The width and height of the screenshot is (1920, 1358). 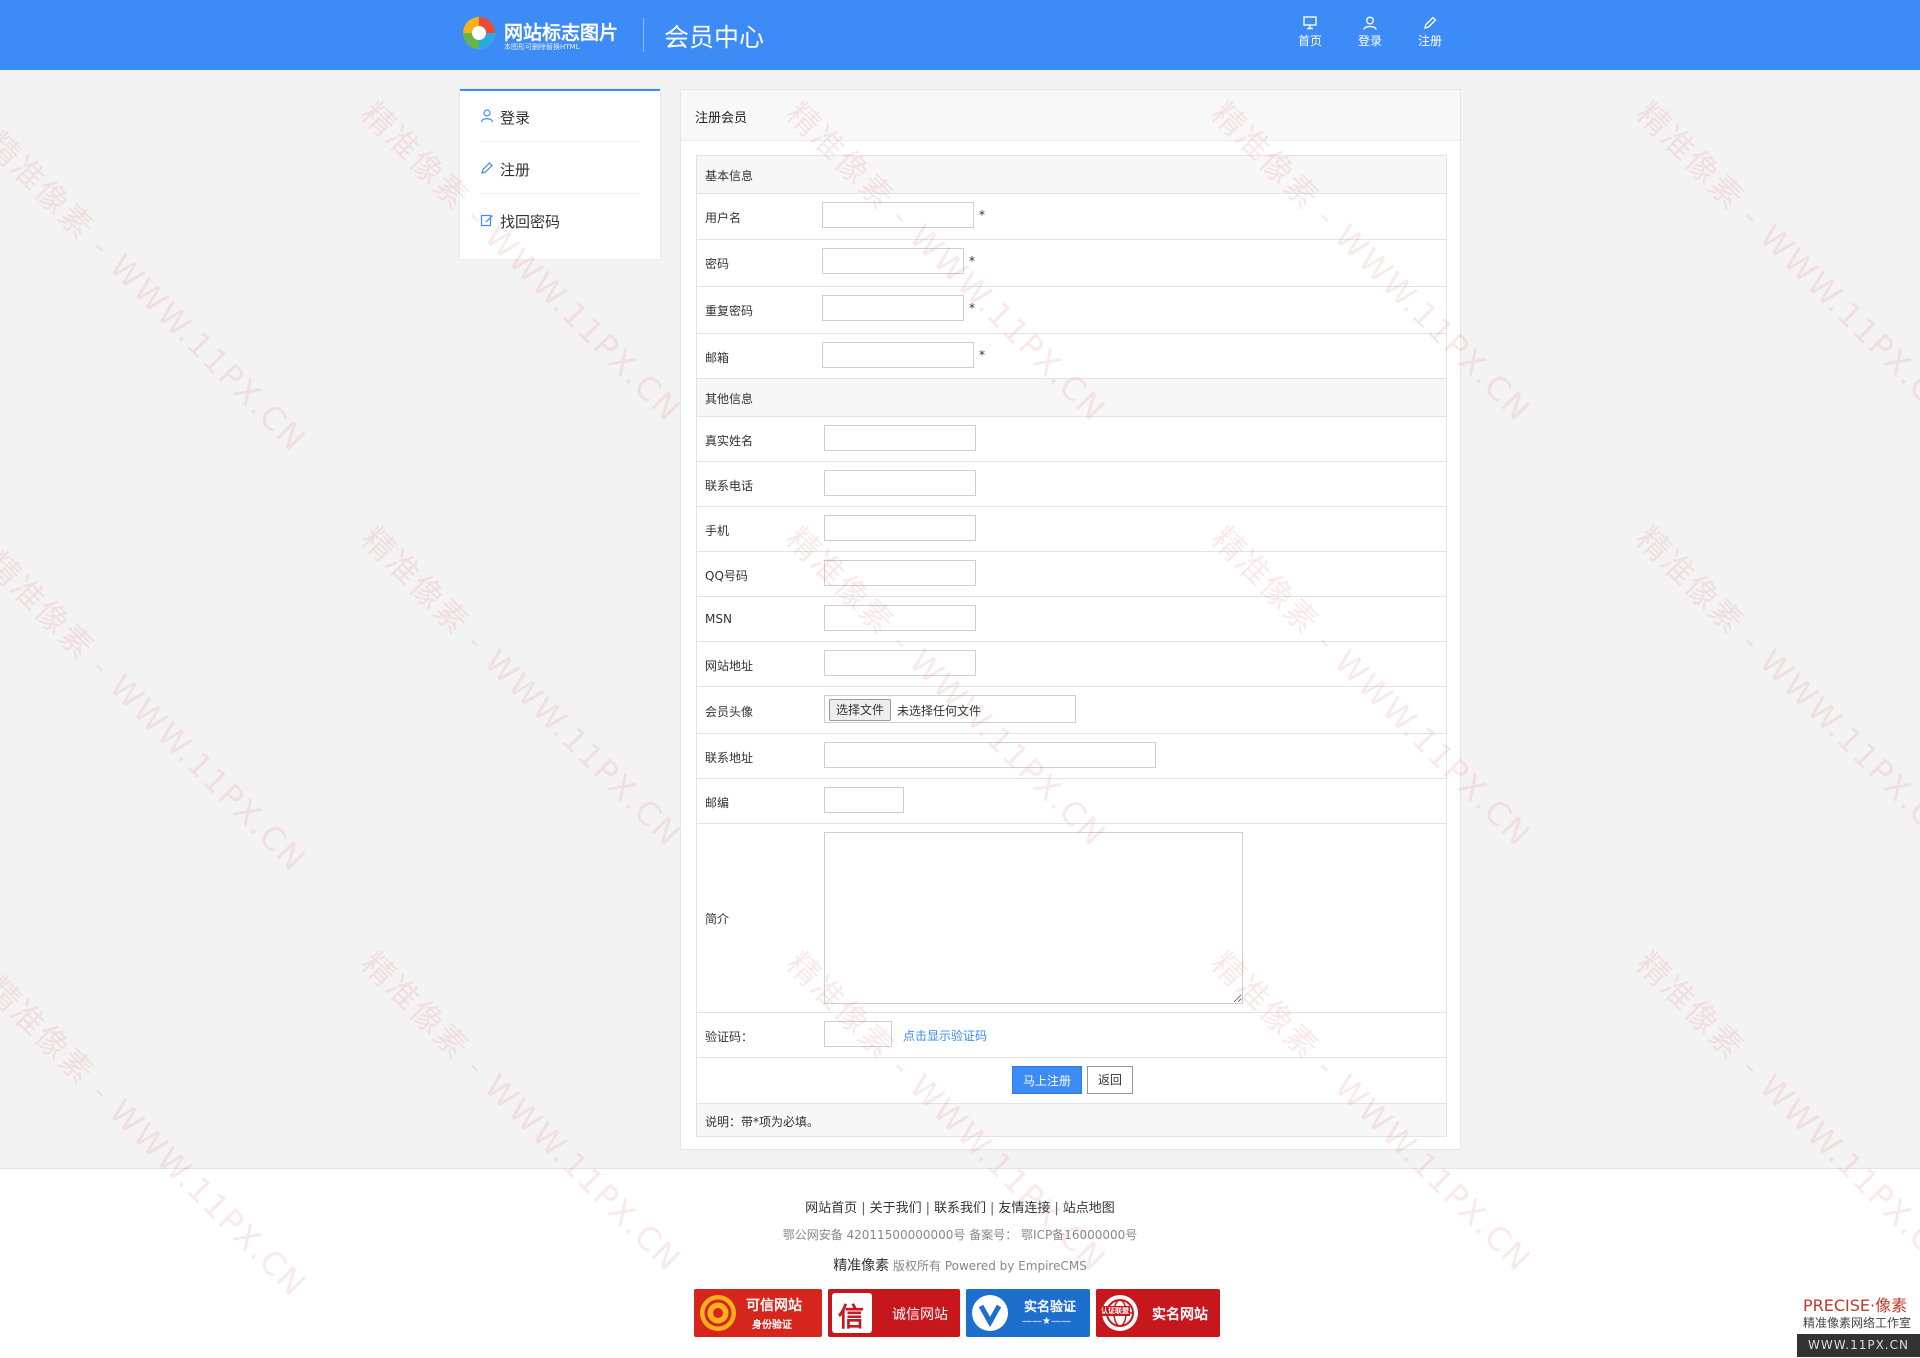 I want to click on section-title: 基本信息, so click(x=729, y=176).